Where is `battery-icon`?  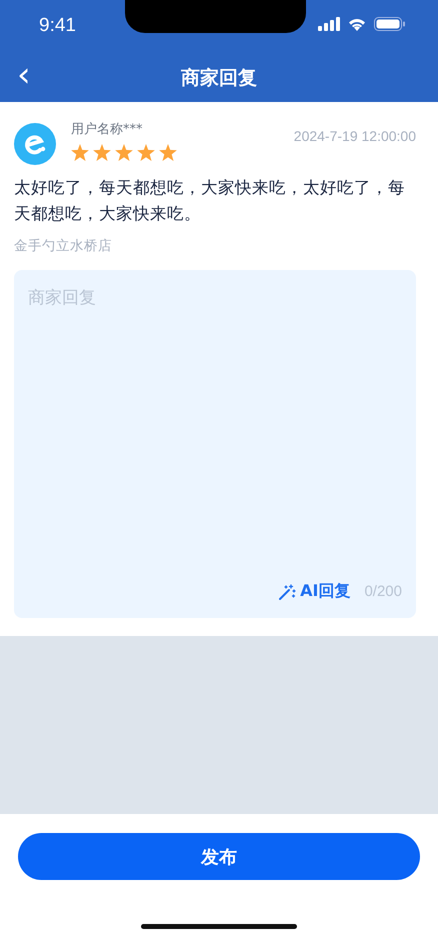 battery-icon is located at coordinates (390, 24).